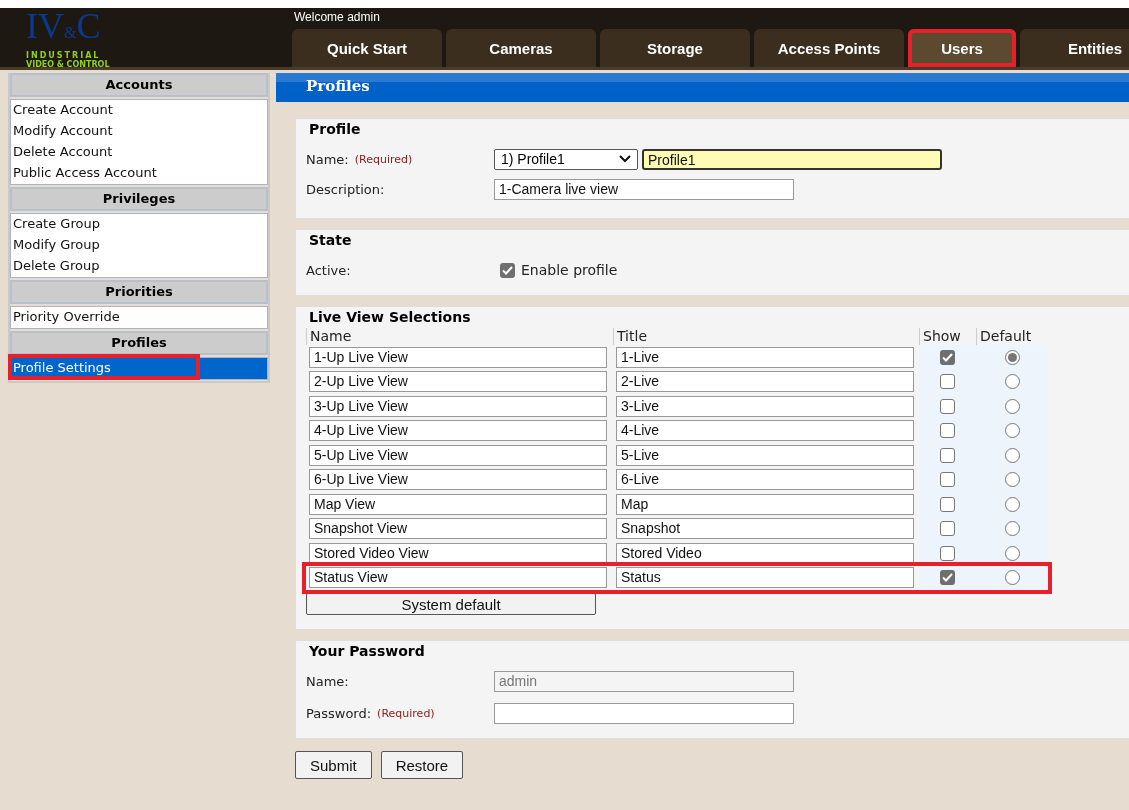  What do you see at coordinates (792, 159) in the screenshot?
I see `name-input: Profile1` at bounding box center [792, 159].